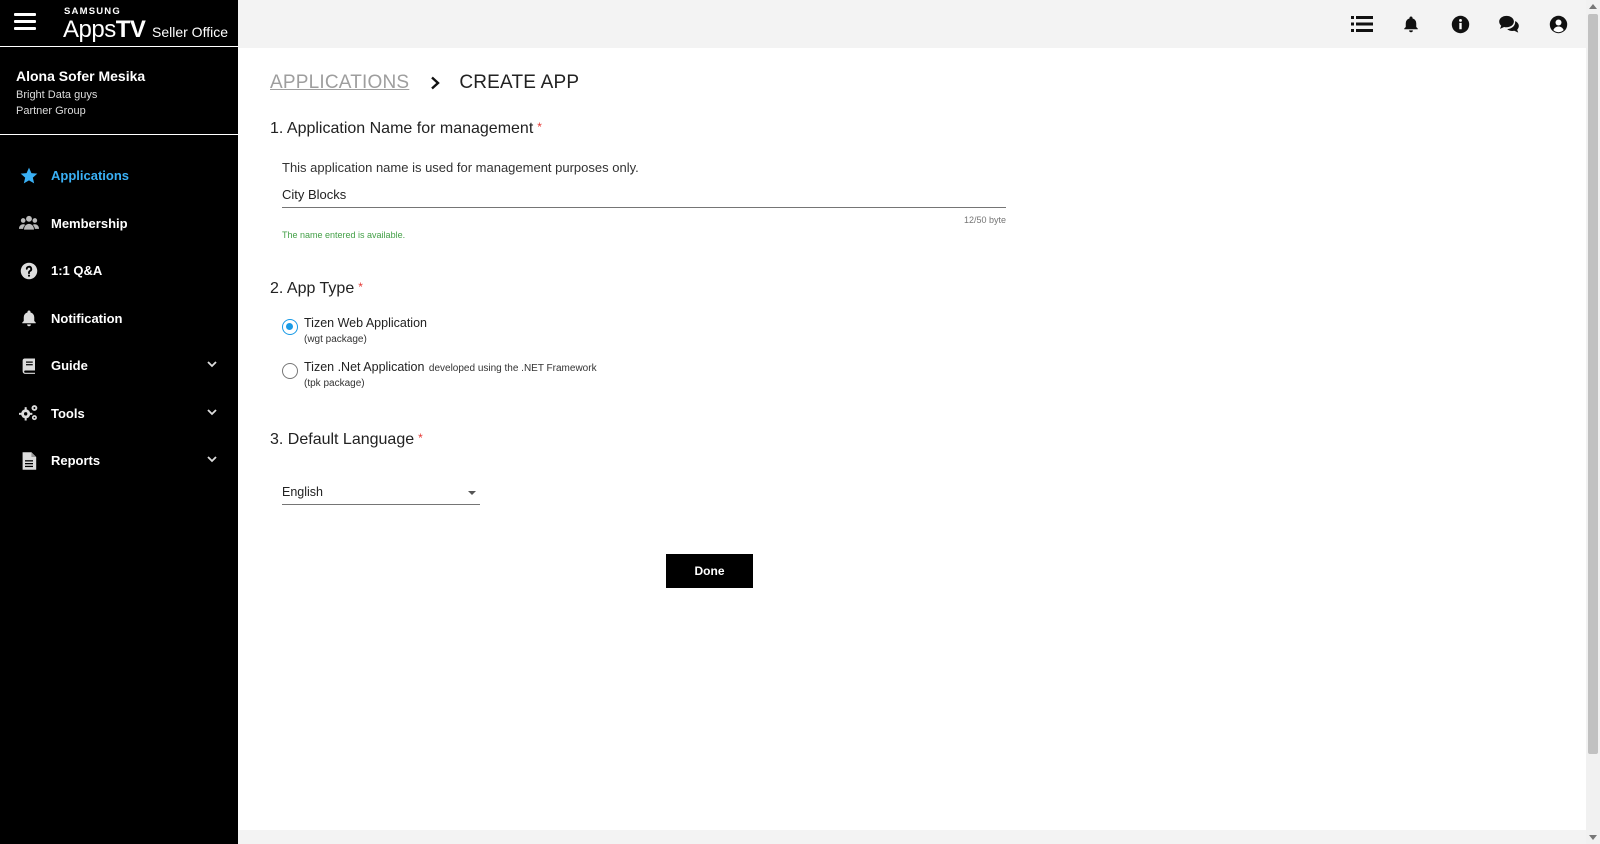 Image resolution: width=1600 pixels, height=844 pixels. Describe the element at coordinates (472, 493) in the screenshot. I see `dropdown-arrow-icon` at that location.